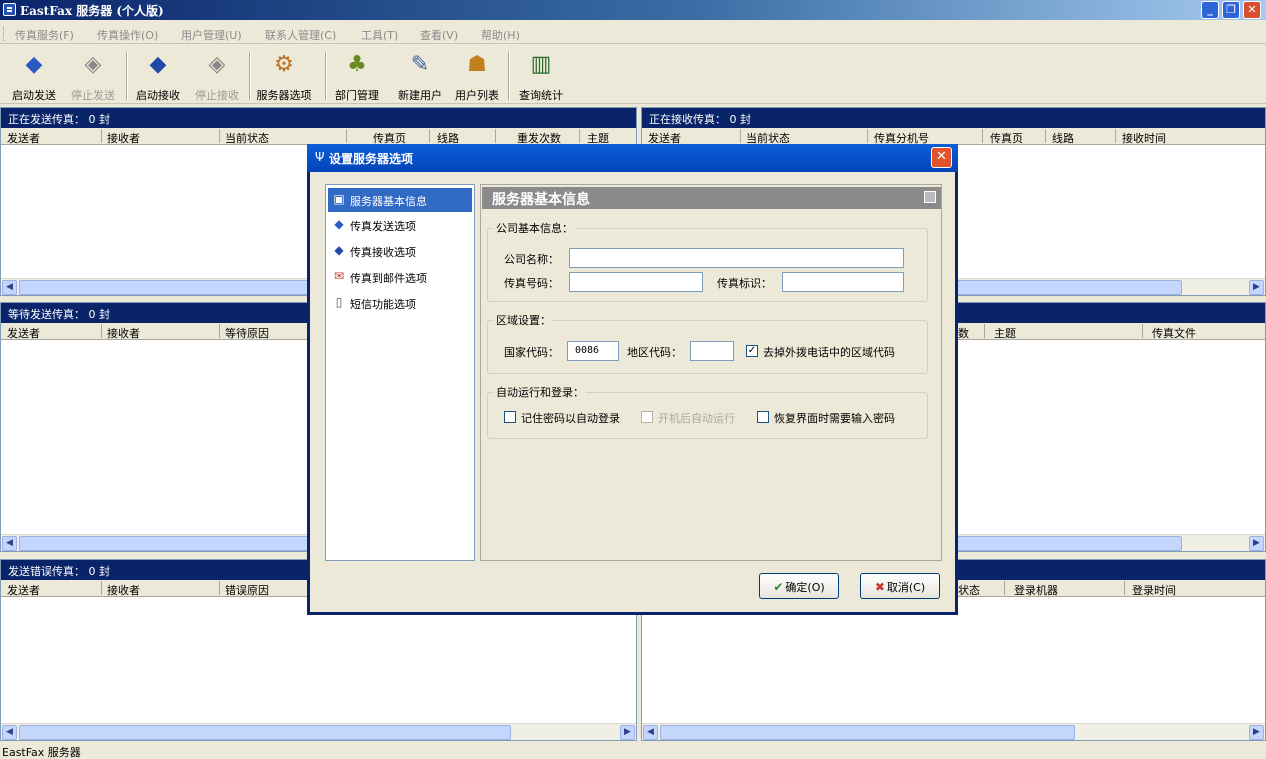 This screenshot has height=759, width=1266. Describe the element at coordinates (906, 587) in the screenshot. I see `cancel-label: 取消(C)` at that location.